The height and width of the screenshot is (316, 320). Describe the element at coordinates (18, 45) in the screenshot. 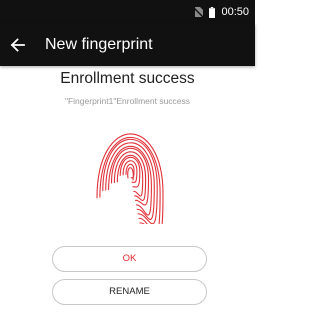

I see `arrow-left-icon` at that location.